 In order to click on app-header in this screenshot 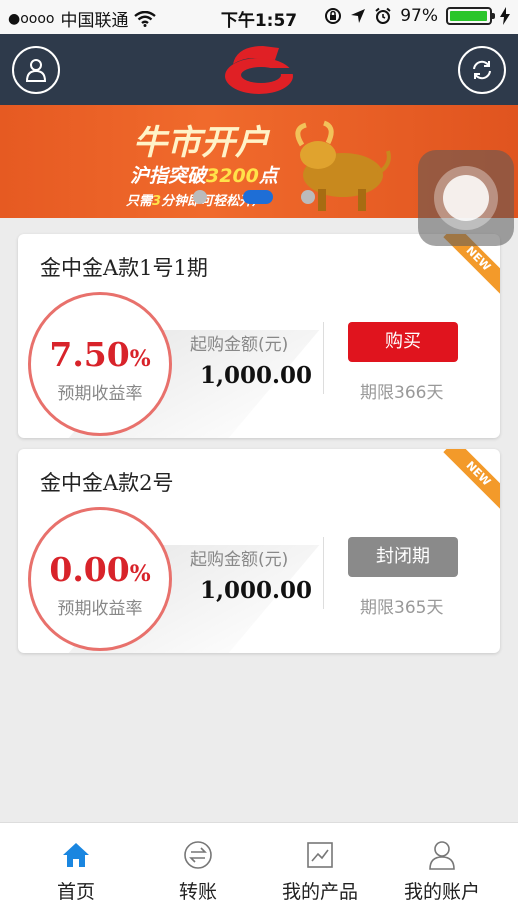, I will do `click(259, 69)`.